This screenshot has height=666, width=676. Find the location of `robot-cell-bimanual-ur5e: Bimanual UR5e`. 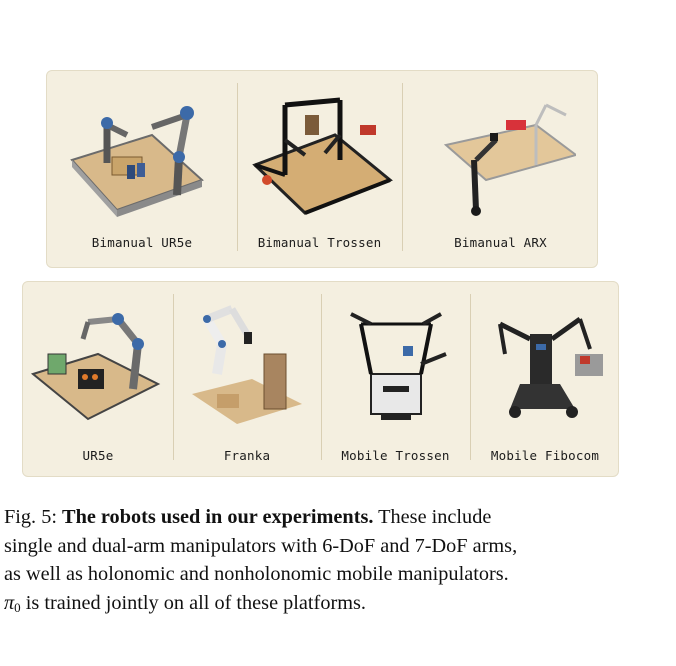

robot-cell-bimanual-ur5e: Bimanual UR5e is located at coordinates (142, 169).